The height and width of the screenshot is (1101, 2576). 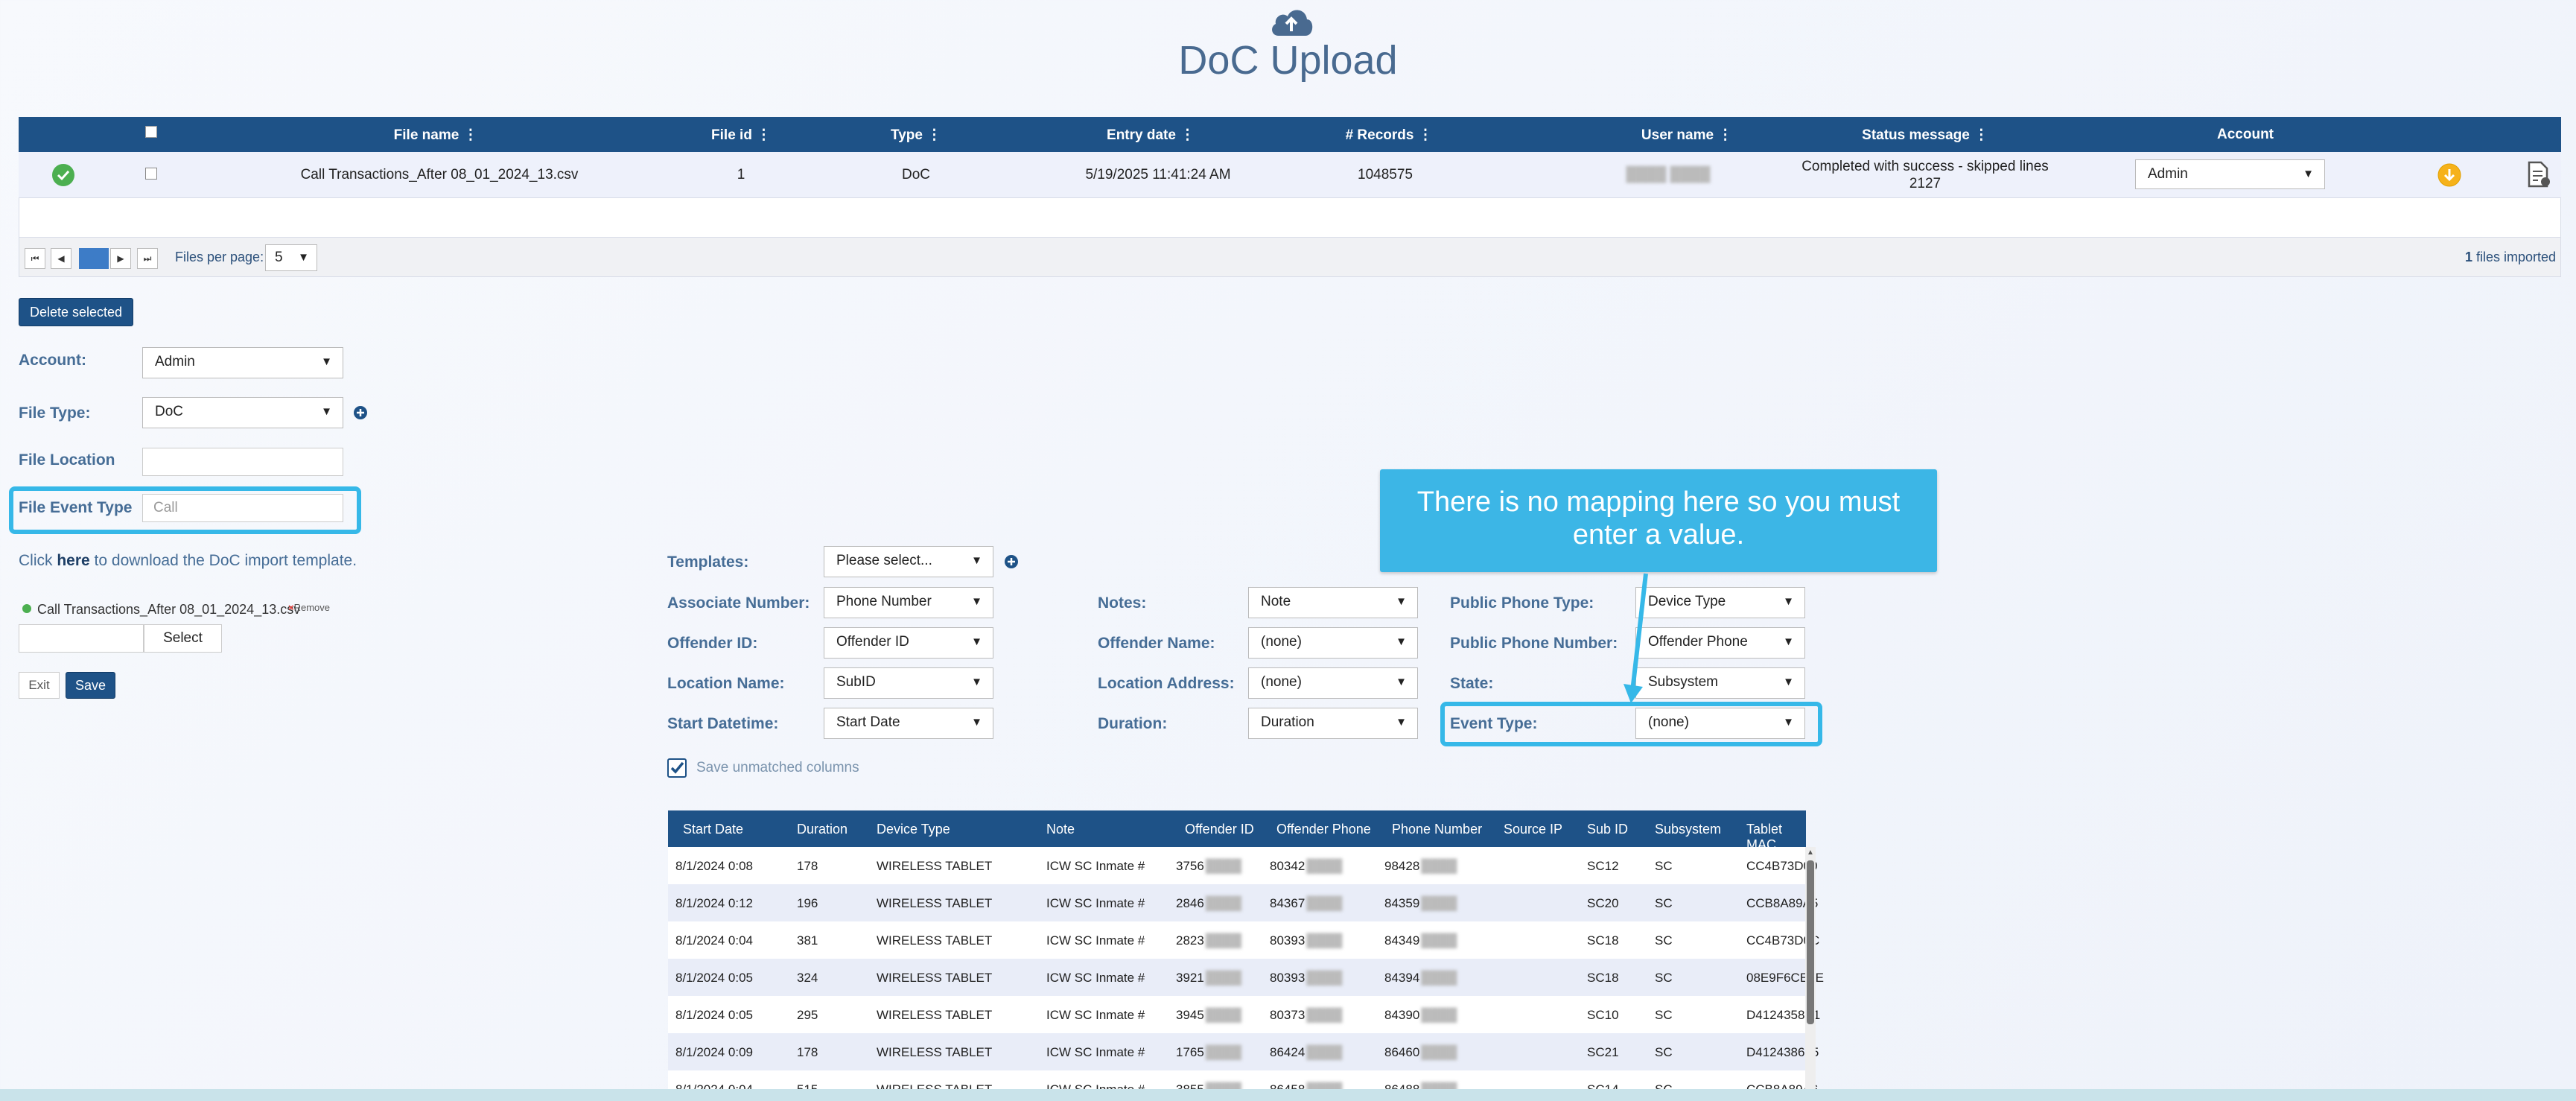 I want to click on preview-col-start-date: Start Date, so click(x=713, y=829).